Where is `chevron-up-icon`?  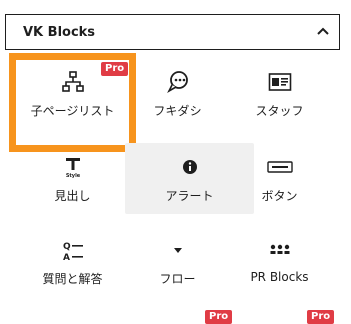
chevron-up-icon is located at coordinates (323, 32).